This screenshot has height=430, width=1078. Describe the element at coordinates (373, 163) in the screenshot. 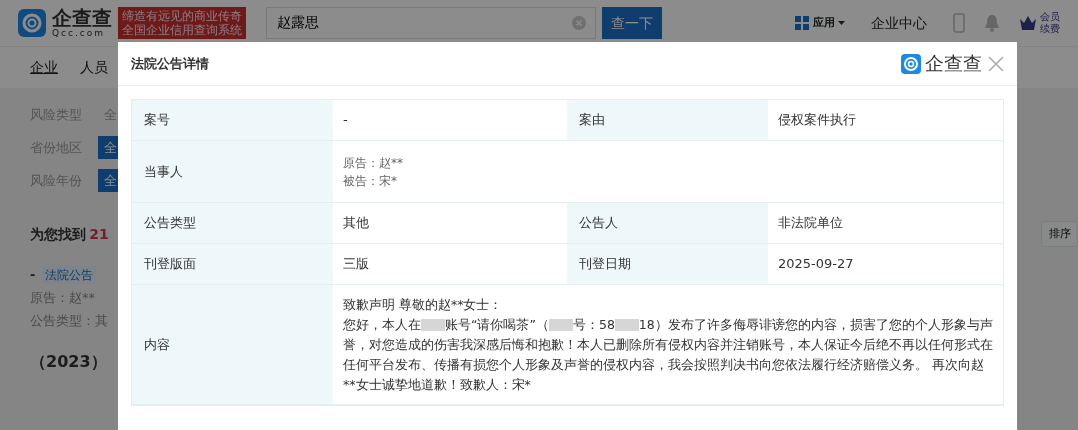

I see `field-value: 原告：赵**` at that location.